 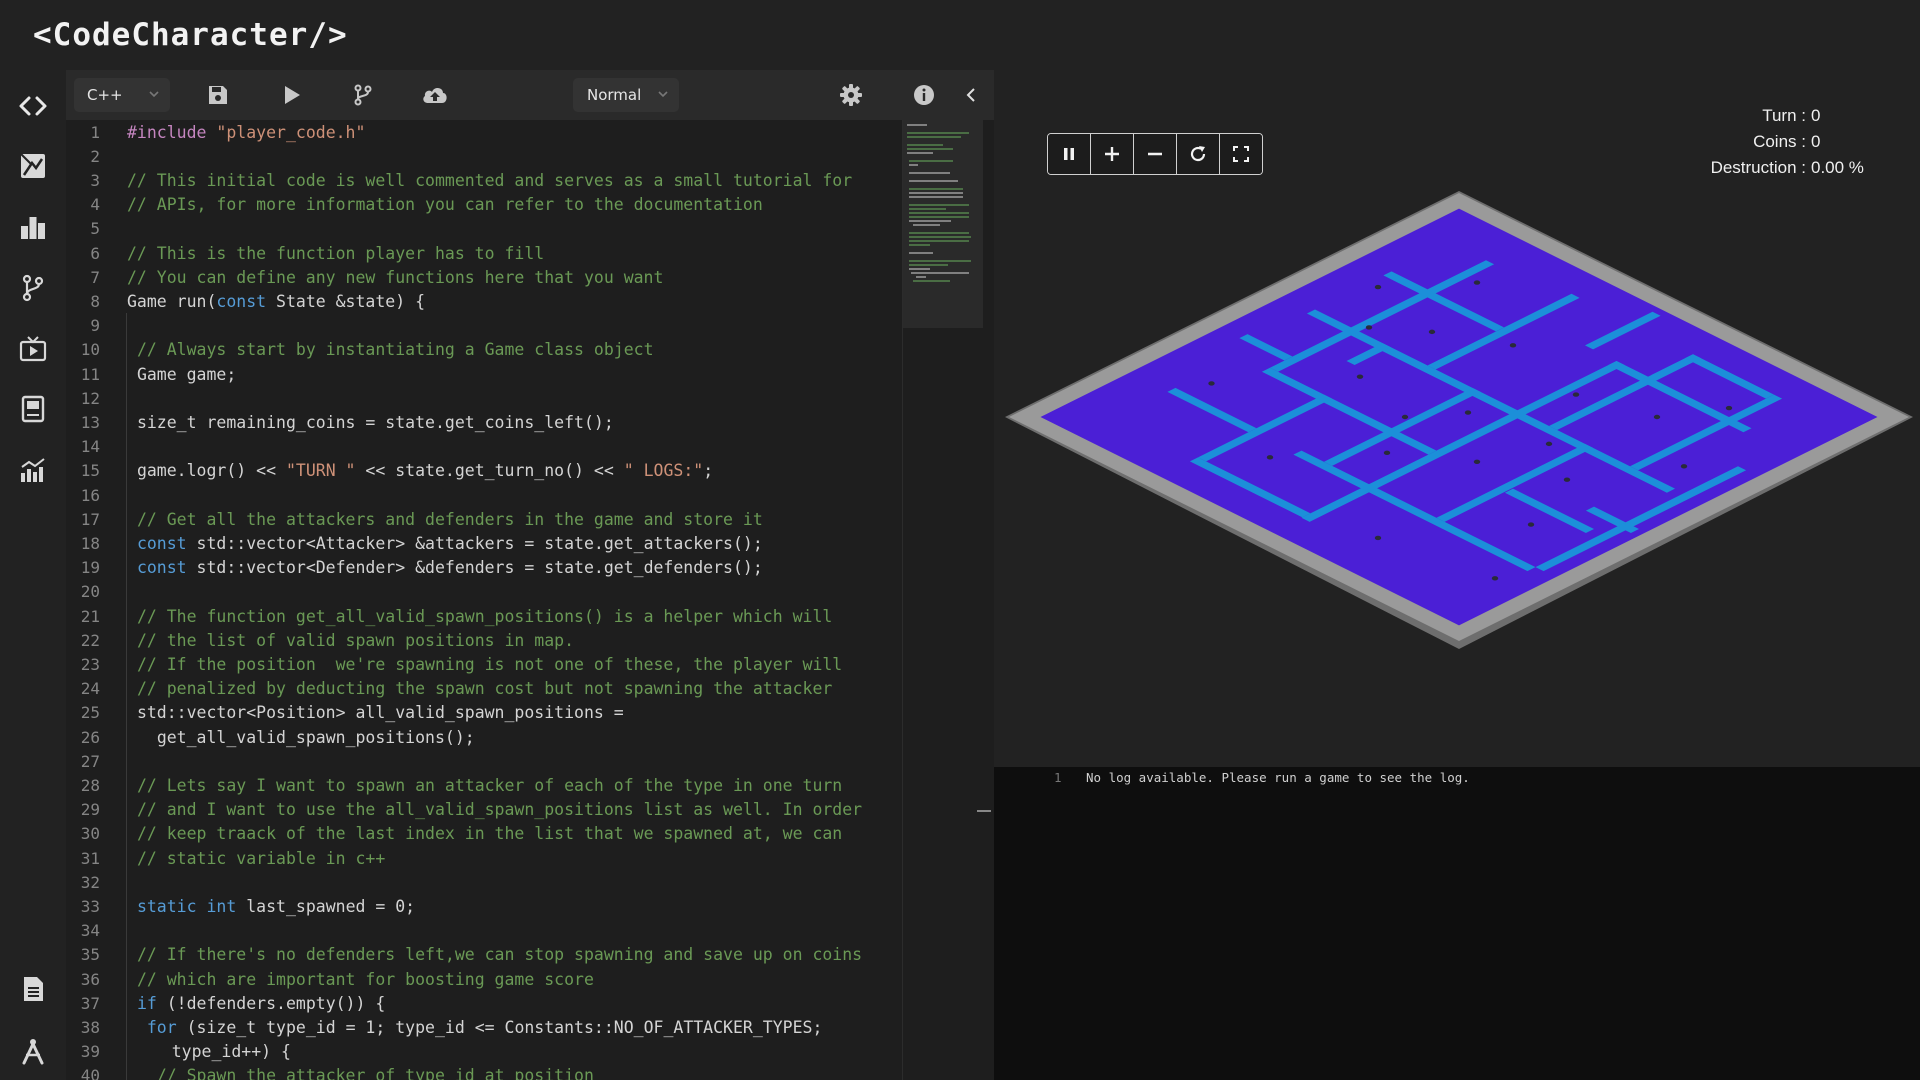 I want to click on code-line: 34, so click(x=481, y=931).